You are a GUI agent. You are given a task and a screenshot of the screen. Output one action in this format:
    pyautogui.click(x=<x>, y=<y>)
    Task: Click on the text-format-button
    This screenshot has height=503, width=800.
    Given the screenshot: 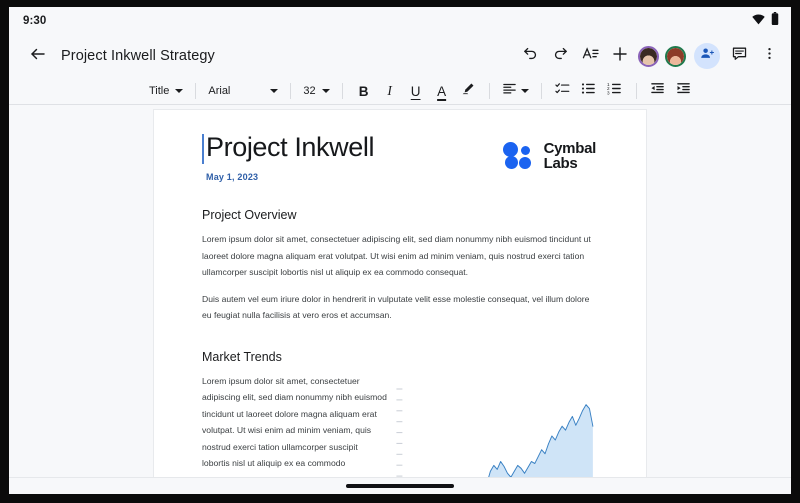 What is the action you would take?
    pyautogui.click(x=590, y=56)
    